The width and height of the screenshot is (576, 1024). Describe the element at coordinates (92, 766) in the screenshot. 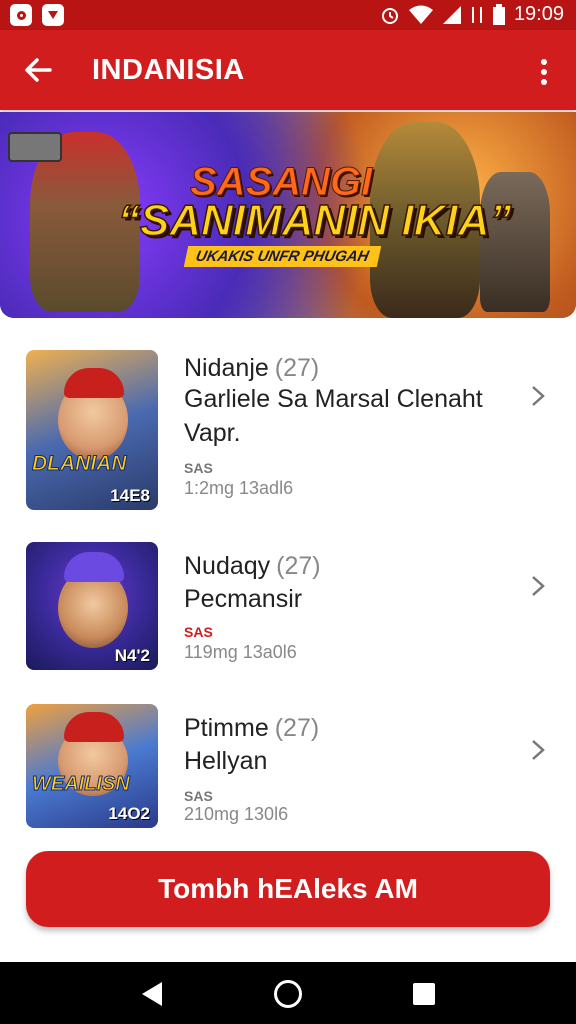

I see `item-thumbnail: WEAILISN 14O2` at that location.